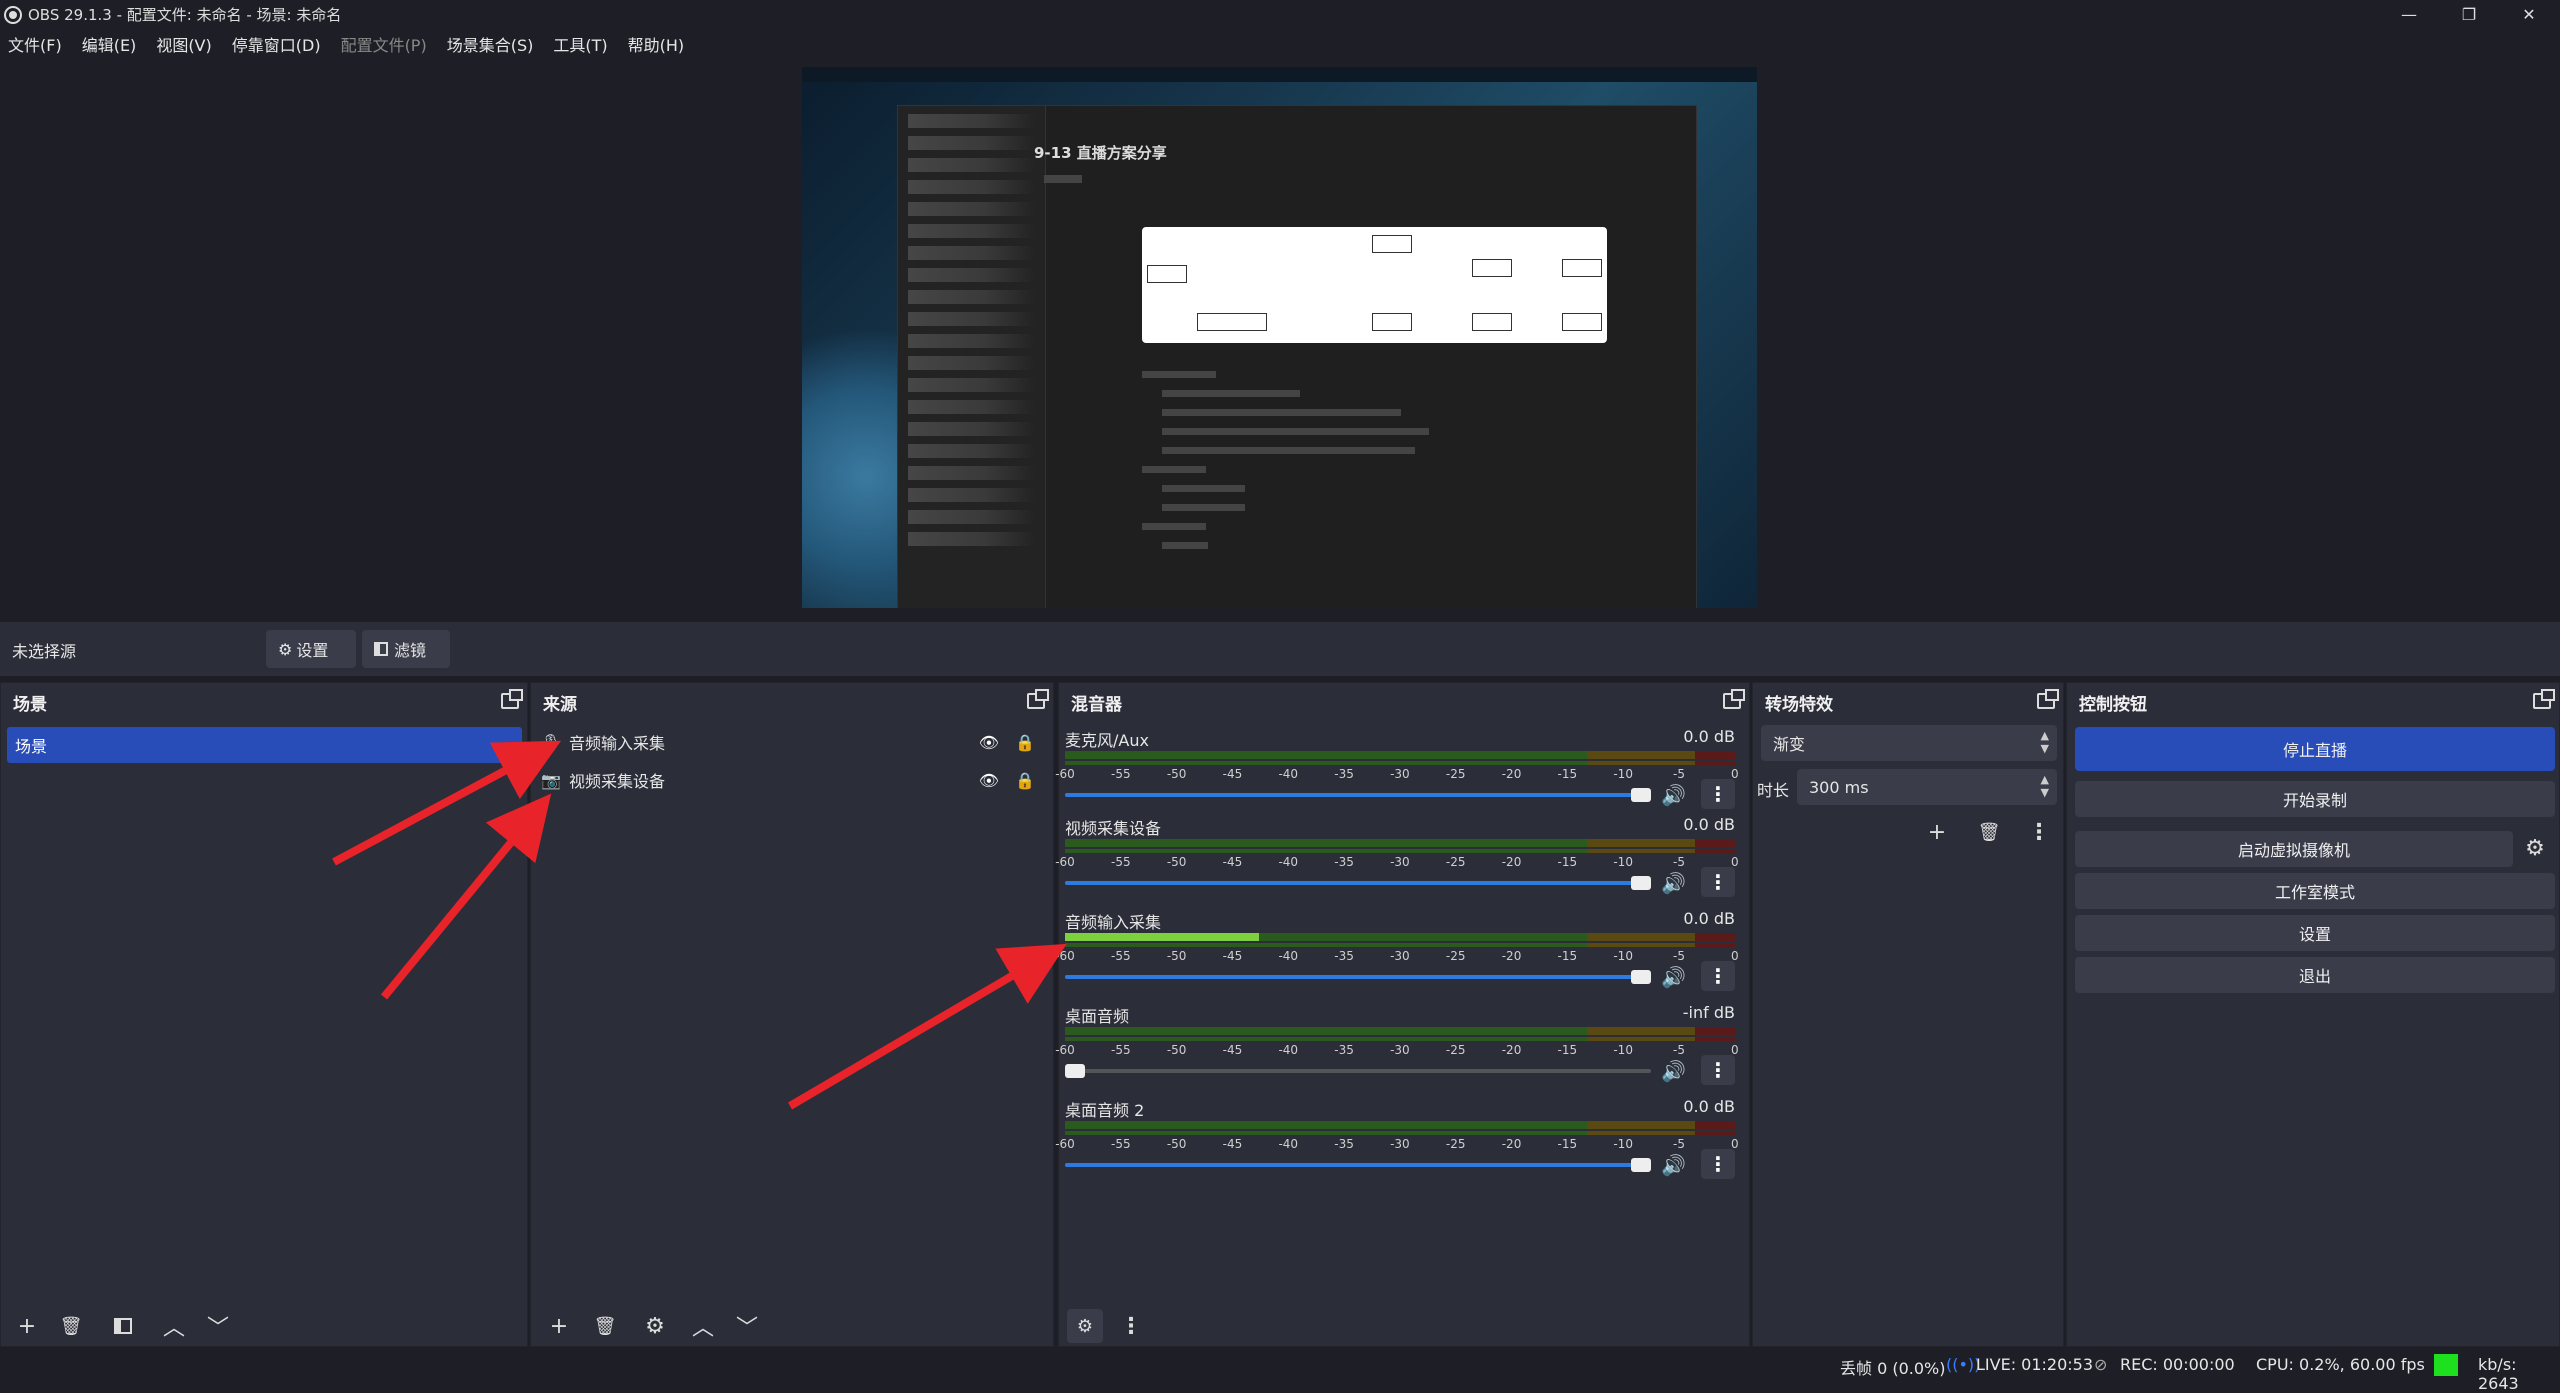 The image size is (2560, 1393). I want to click on scenes-title: 场景, so click(30, 704).